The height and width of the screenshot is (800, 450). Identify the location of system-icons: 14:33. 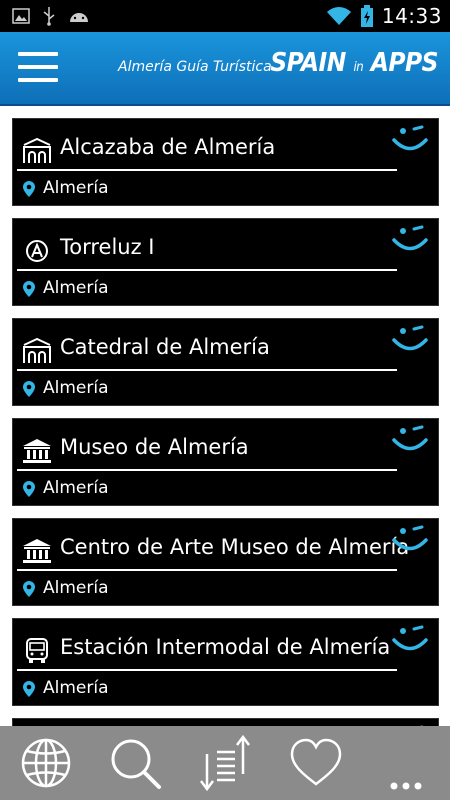
(384, 16).